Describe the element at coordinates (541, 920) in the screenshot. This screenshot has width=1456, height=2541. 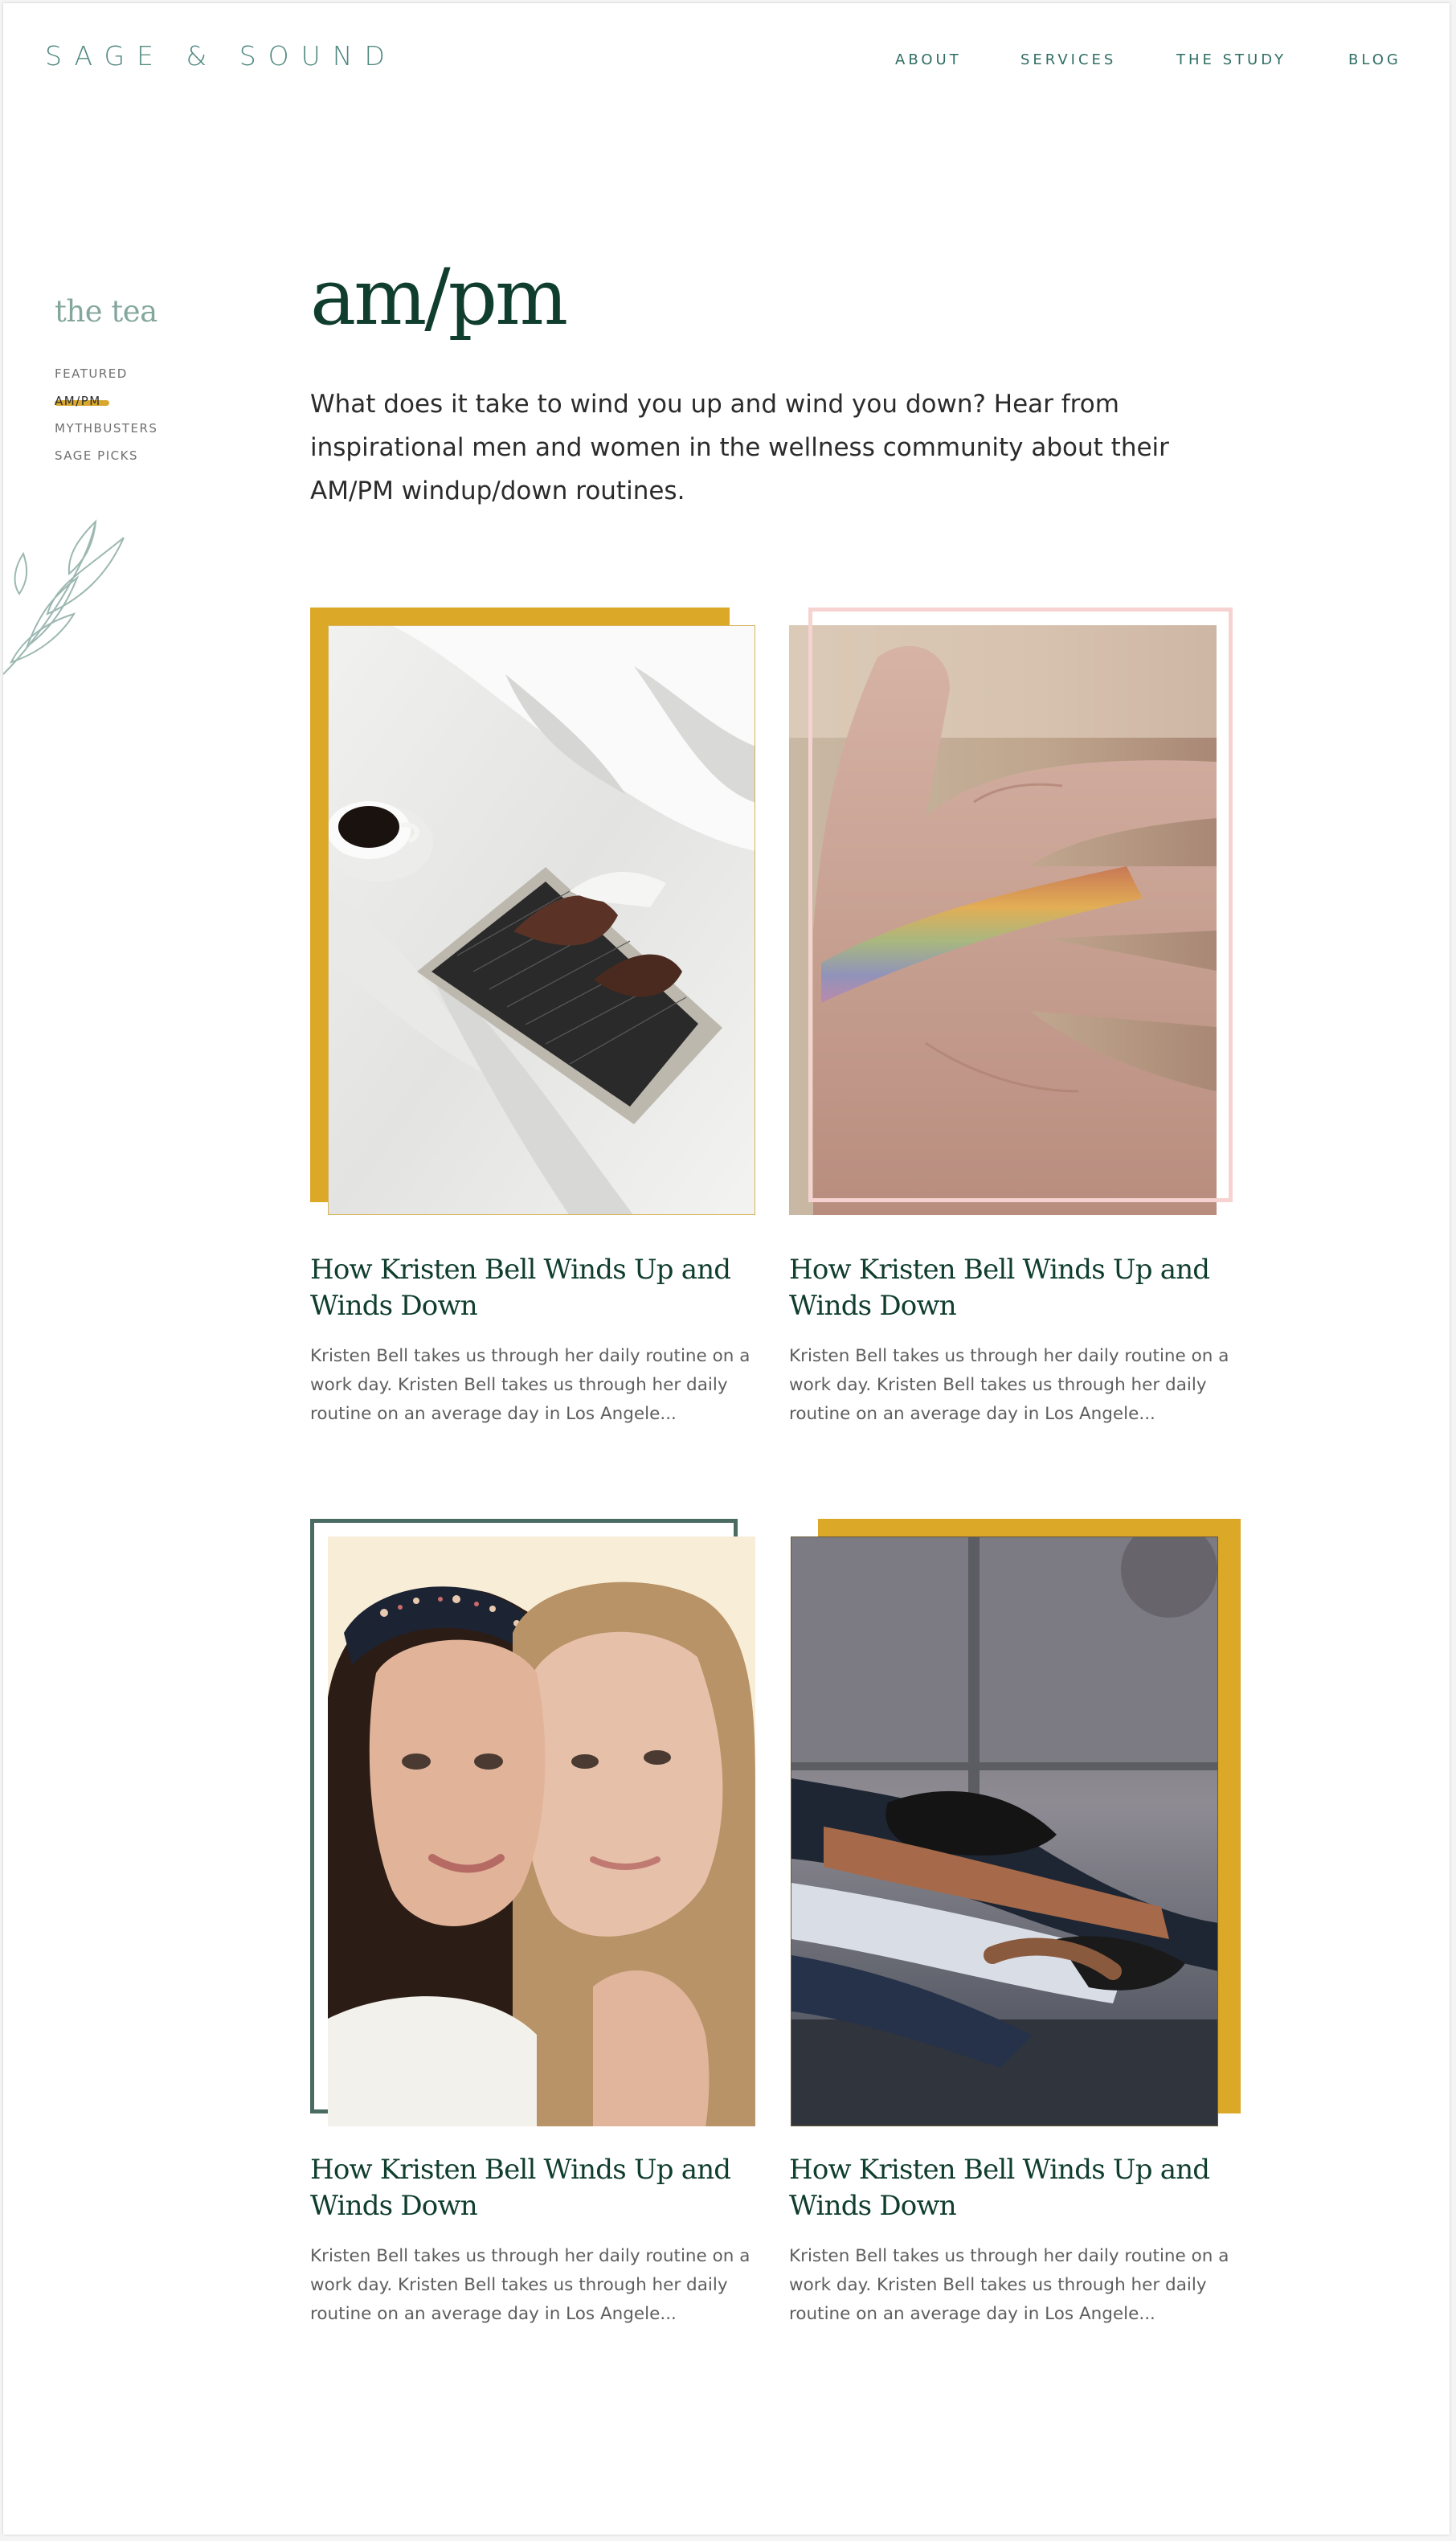
I see `post-image-laptop-in-bed` at that location.